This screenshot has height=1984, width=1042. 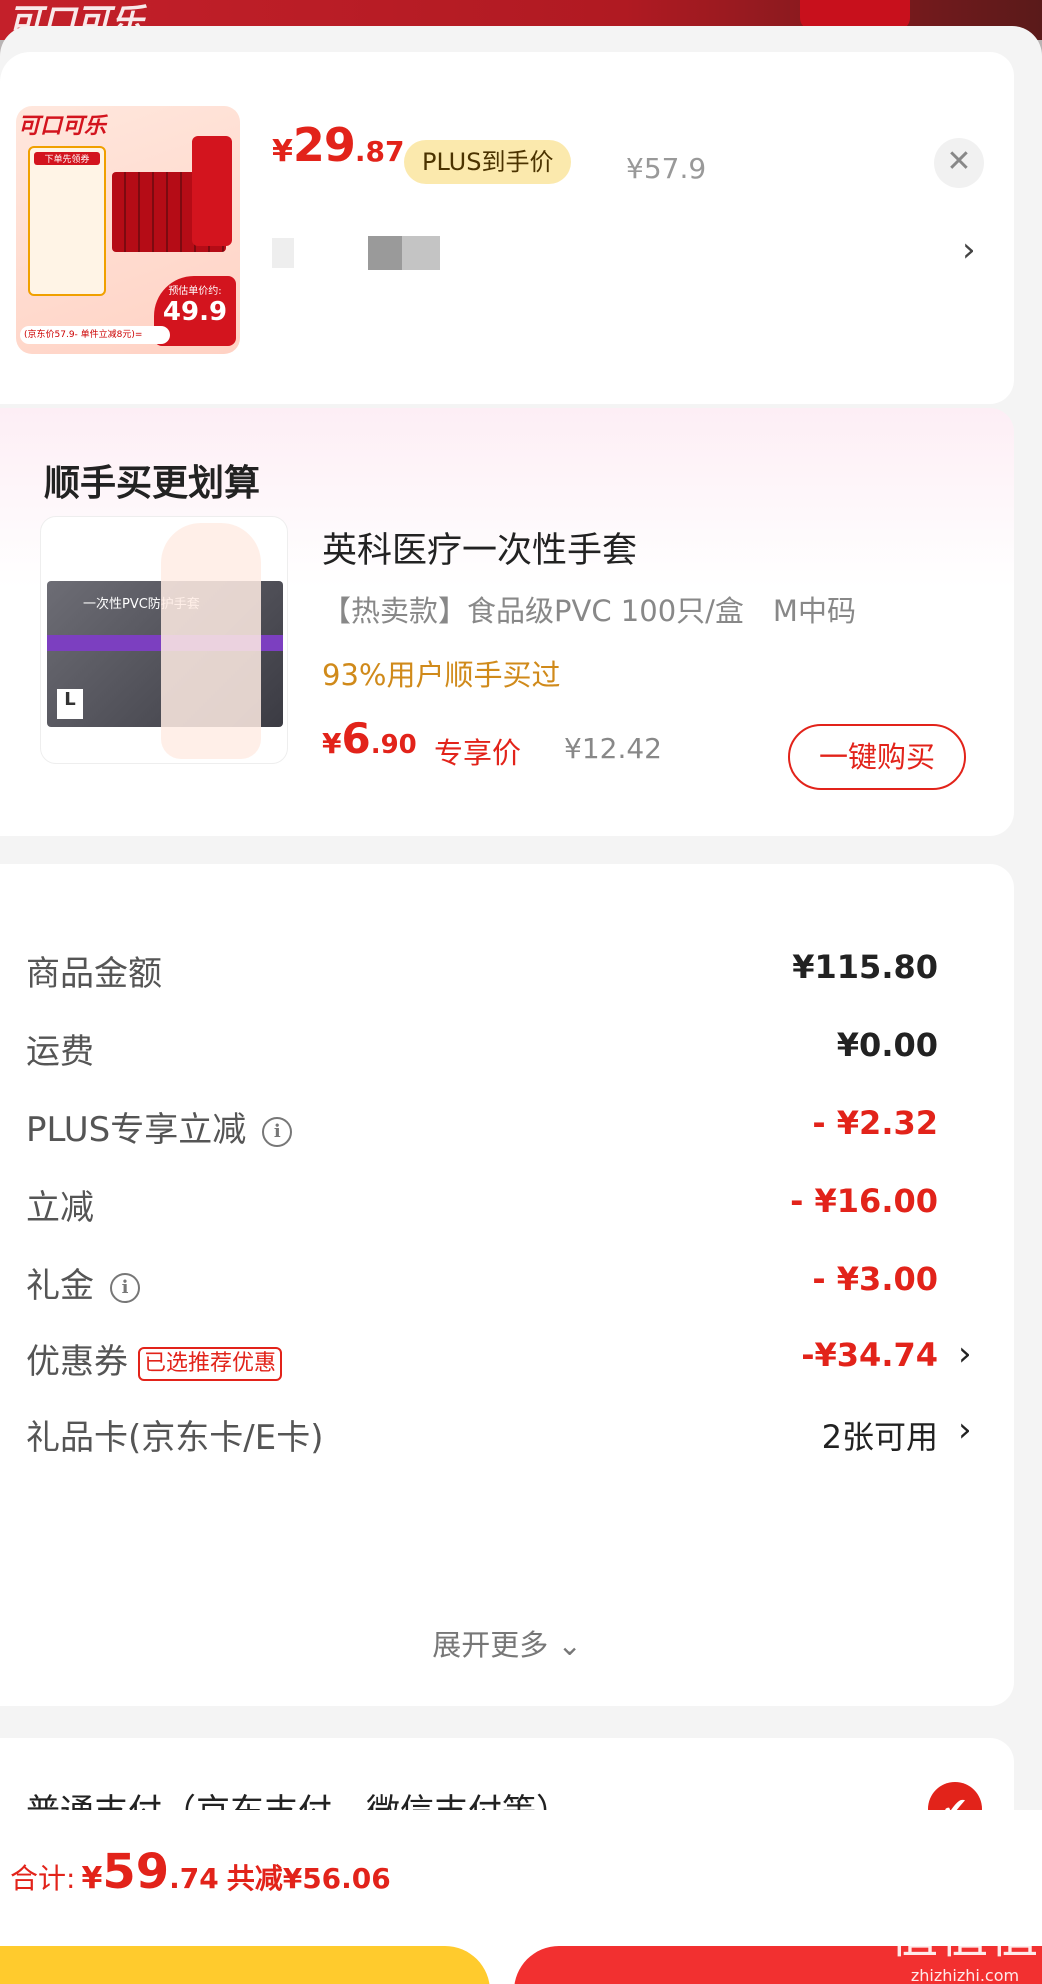 What do you see at coordinates (392, 252) in the screenshot?
I see `product-spec-selector` at bounding box center [392, 252].